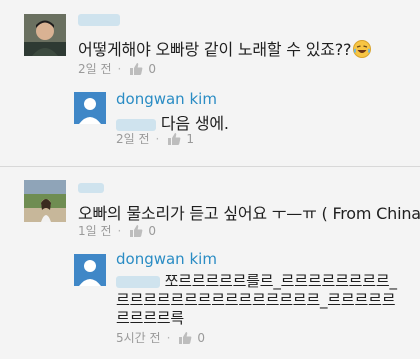 This screenshot has width=420, height=359. I want to click on like-count: 1, so click(190, 138).